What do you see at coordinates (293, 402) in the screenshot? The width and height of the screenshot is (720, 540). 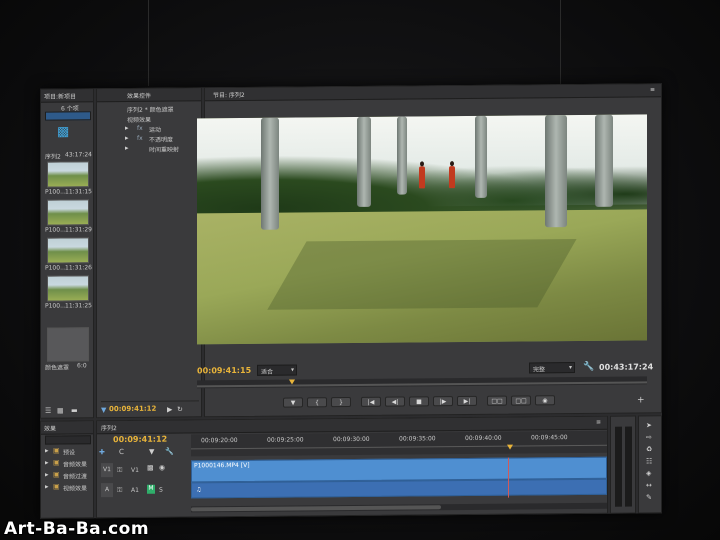 I see `add-marker-button: ▼` at bounding box center [293, 402].